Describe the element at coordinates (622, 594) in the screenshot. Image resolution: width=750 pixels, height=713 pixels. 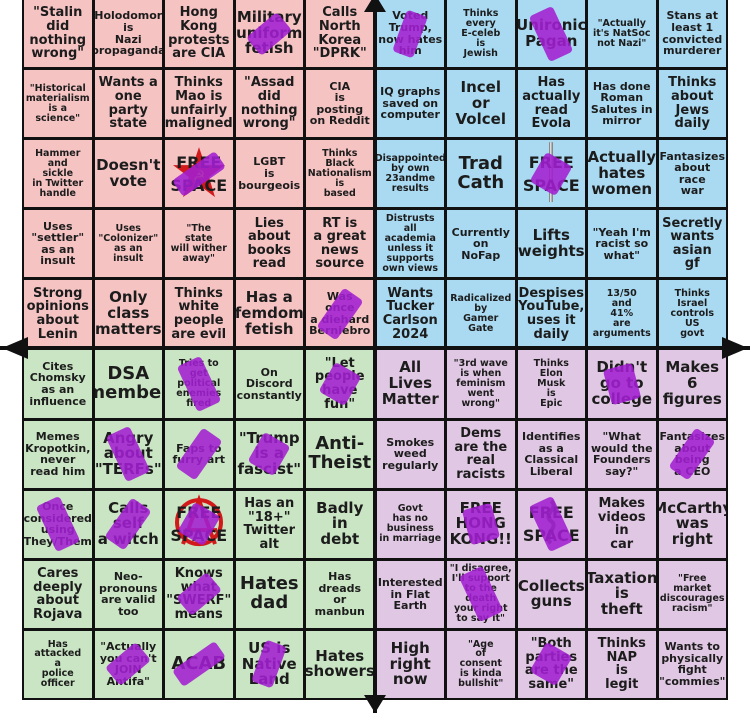
I see `bingo-cell: Taxation is theft` at that location.